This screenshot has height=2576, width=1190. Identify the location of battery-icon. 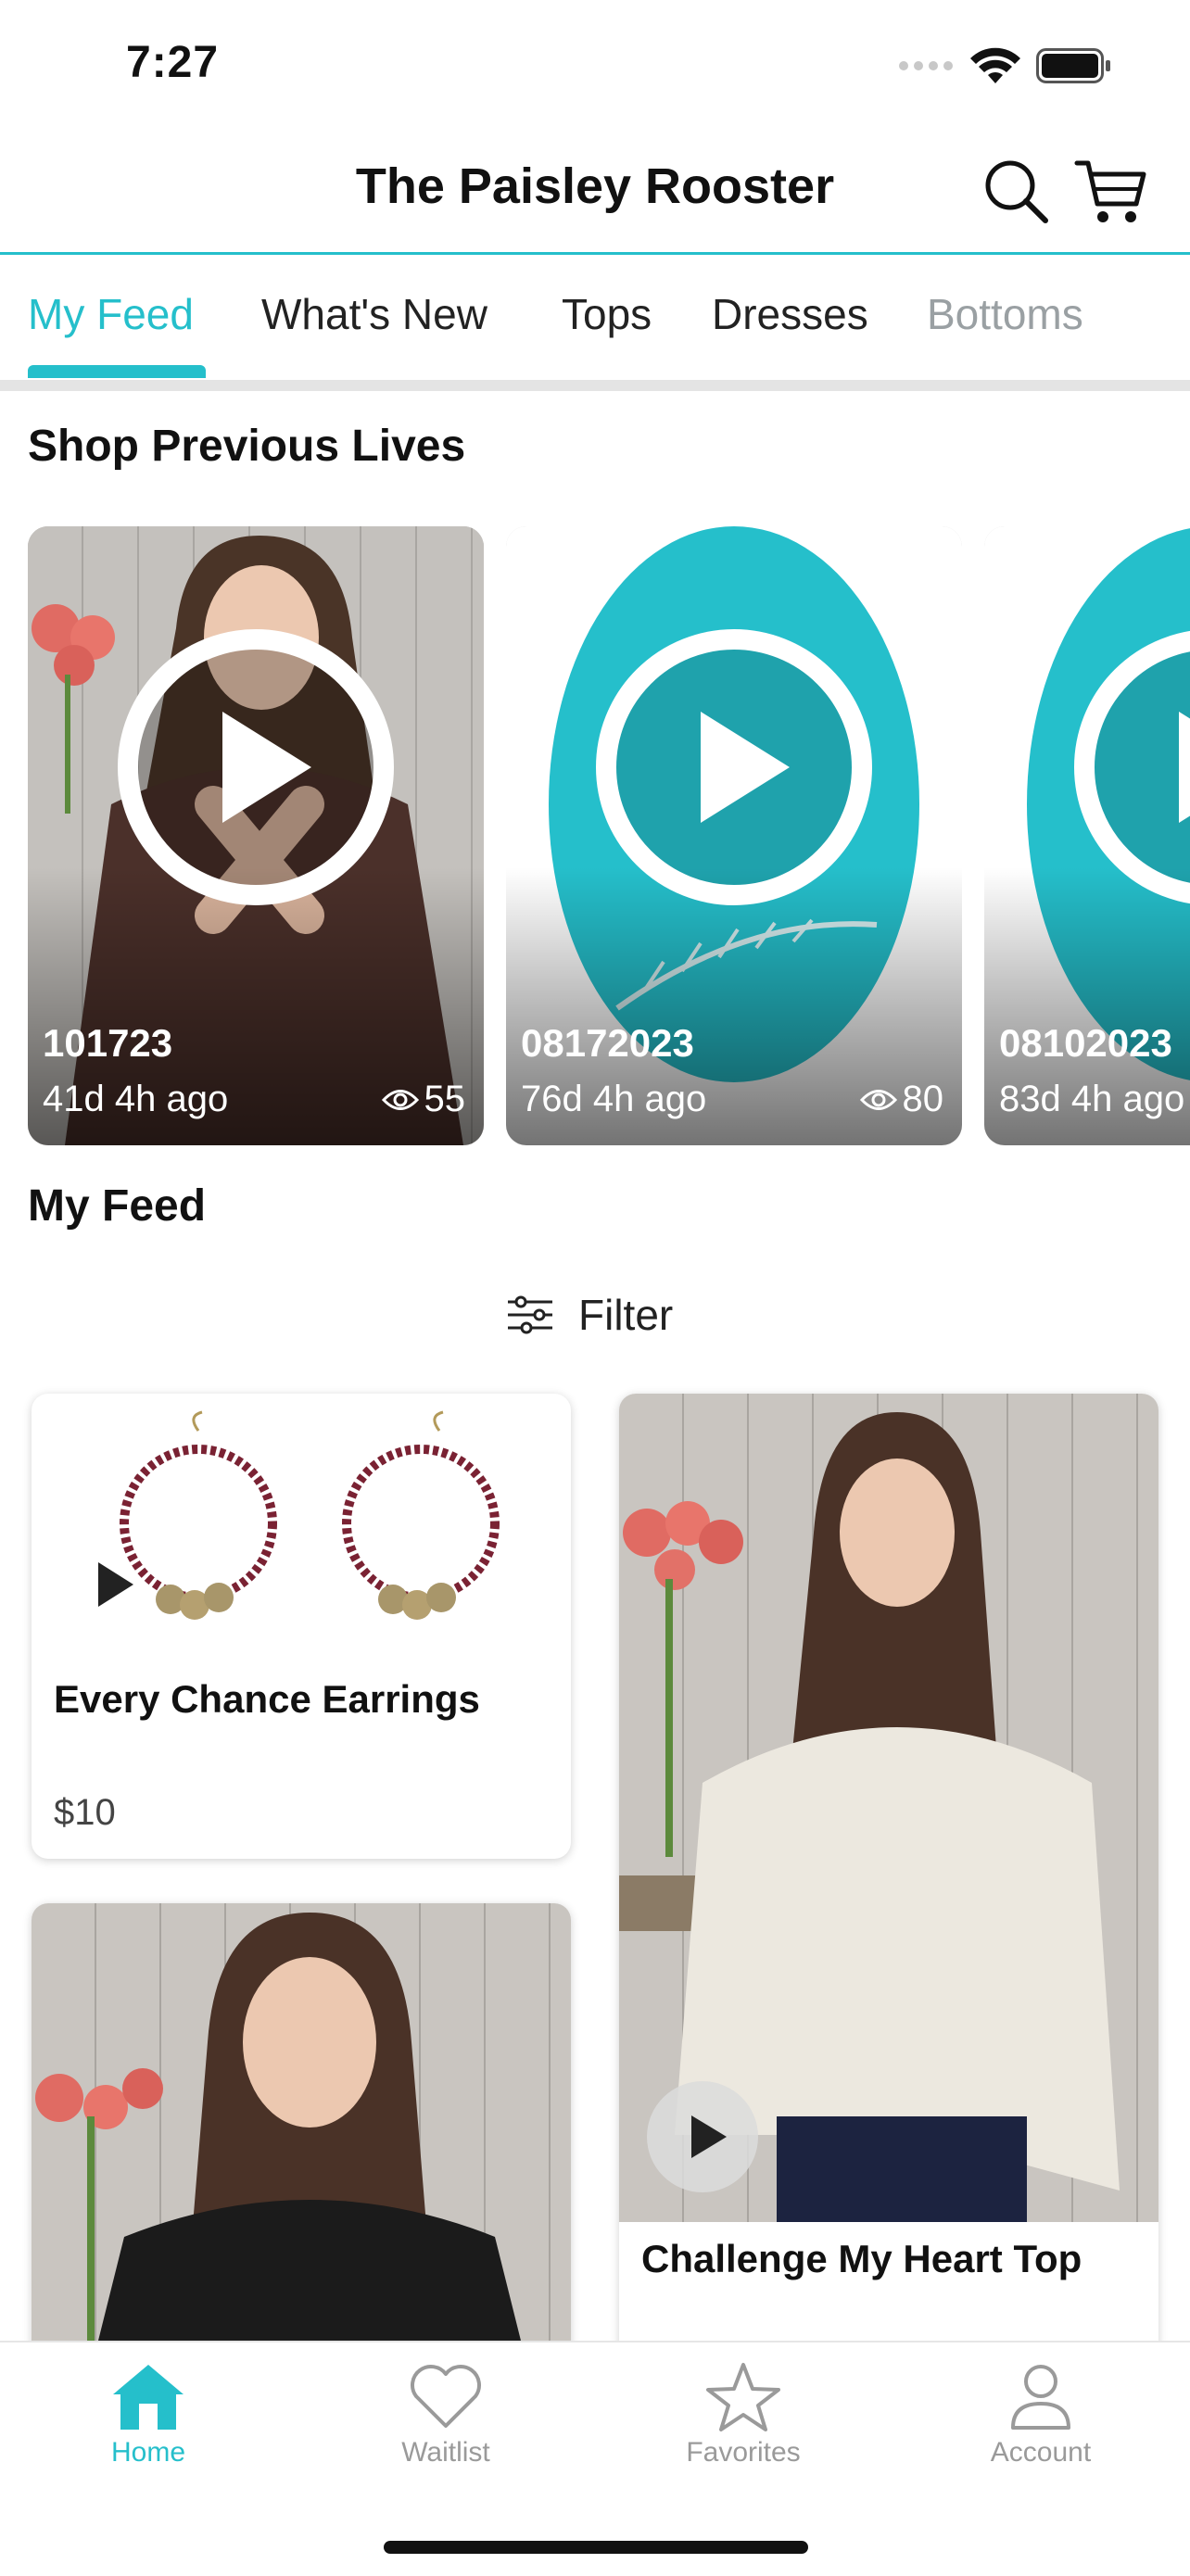
(1073, 65).